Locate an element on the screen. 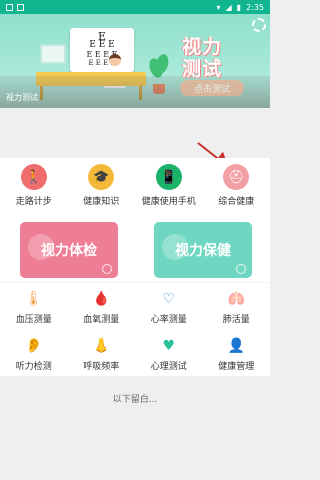  feature-comprehensive-health: ⛑ 综合健康 is located at coordinates (237, 186).